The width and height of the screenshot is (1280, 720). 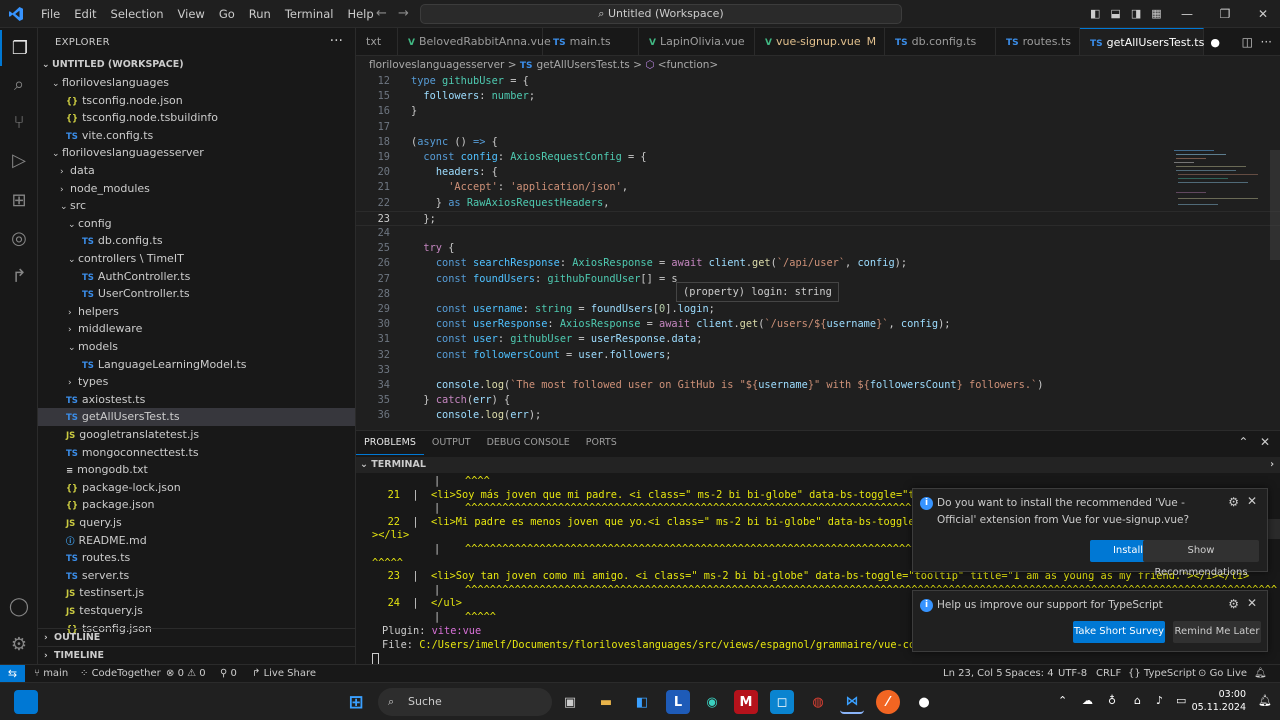 What do you see at coordinates (591, 41) in the screenshot?
I see `editor-tab: TS main.ts` at bounding box center [591, 41].